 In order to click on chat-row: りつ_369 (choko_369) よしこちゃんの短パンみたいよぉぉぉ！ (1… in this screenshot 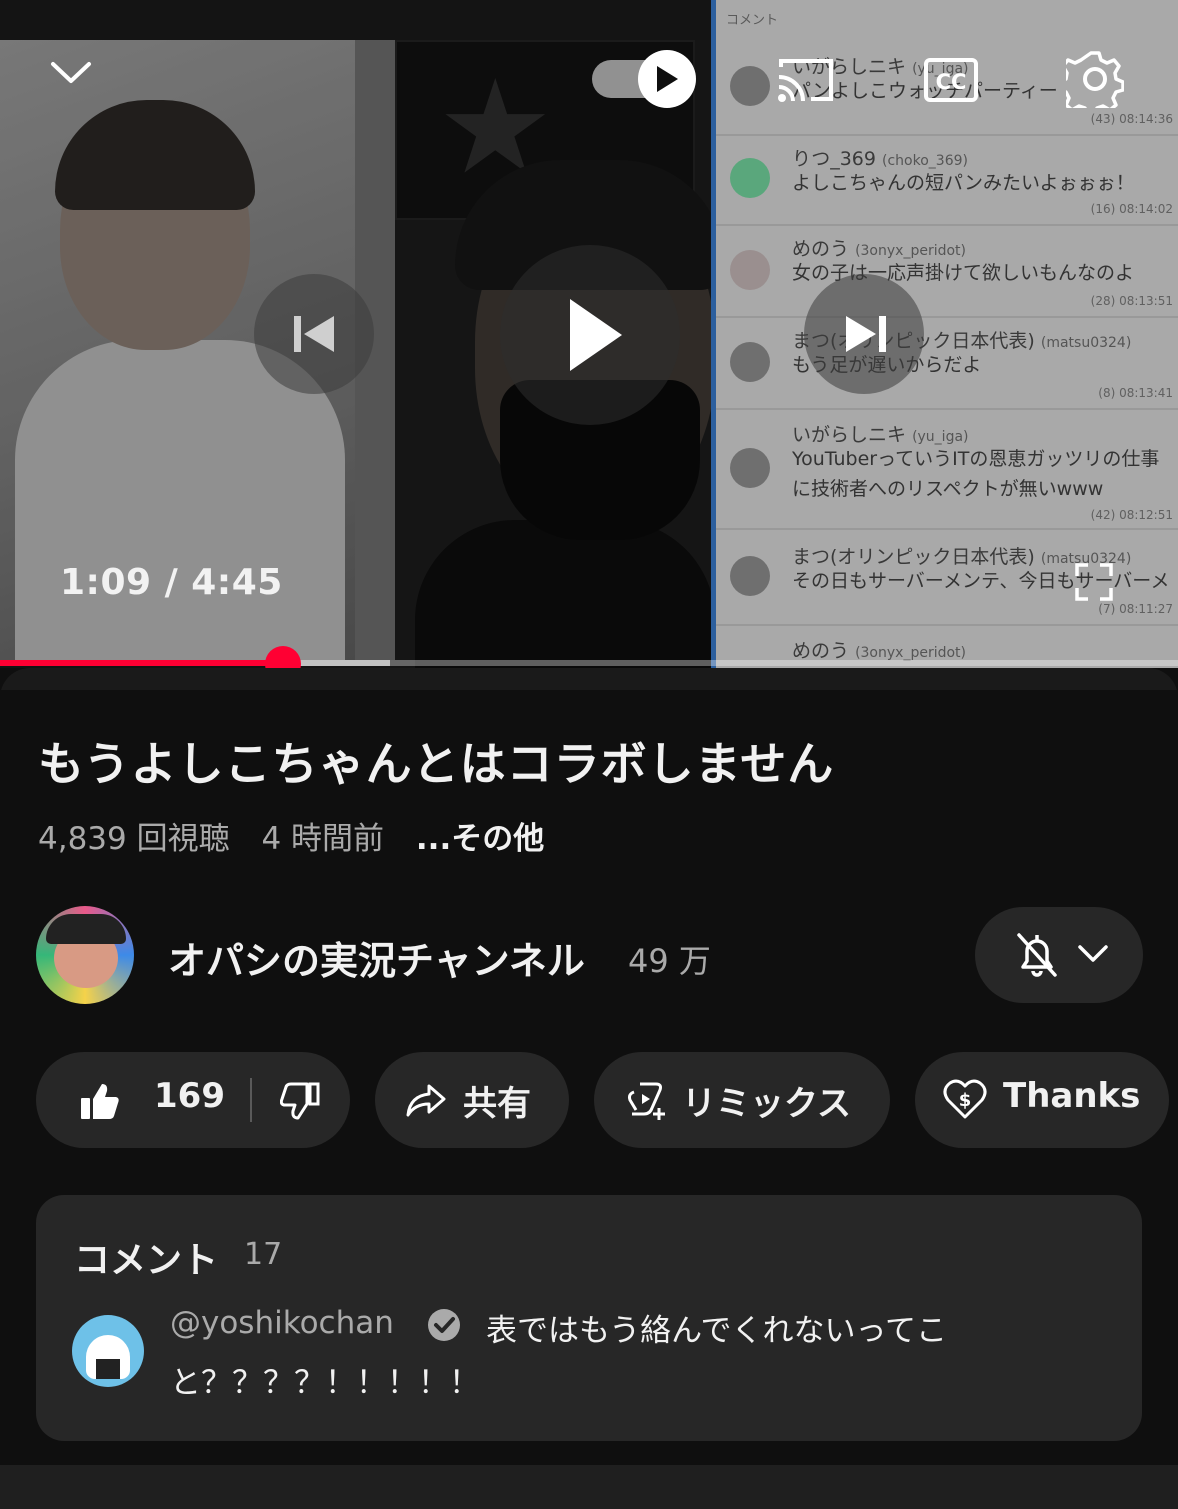, I will do `click(947, 181)`.